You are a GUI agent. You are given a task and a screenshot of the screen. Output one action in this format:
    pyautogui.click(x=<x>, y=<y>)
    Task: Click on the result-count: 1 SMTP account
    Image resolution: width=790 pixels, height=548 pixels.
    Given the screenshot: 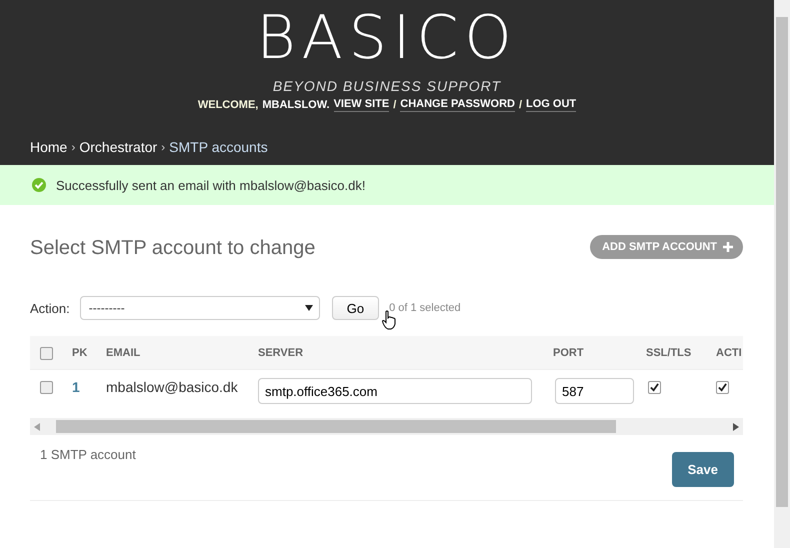 What is the action you would take?
    pyautogui.click(x=88, y=455)
    